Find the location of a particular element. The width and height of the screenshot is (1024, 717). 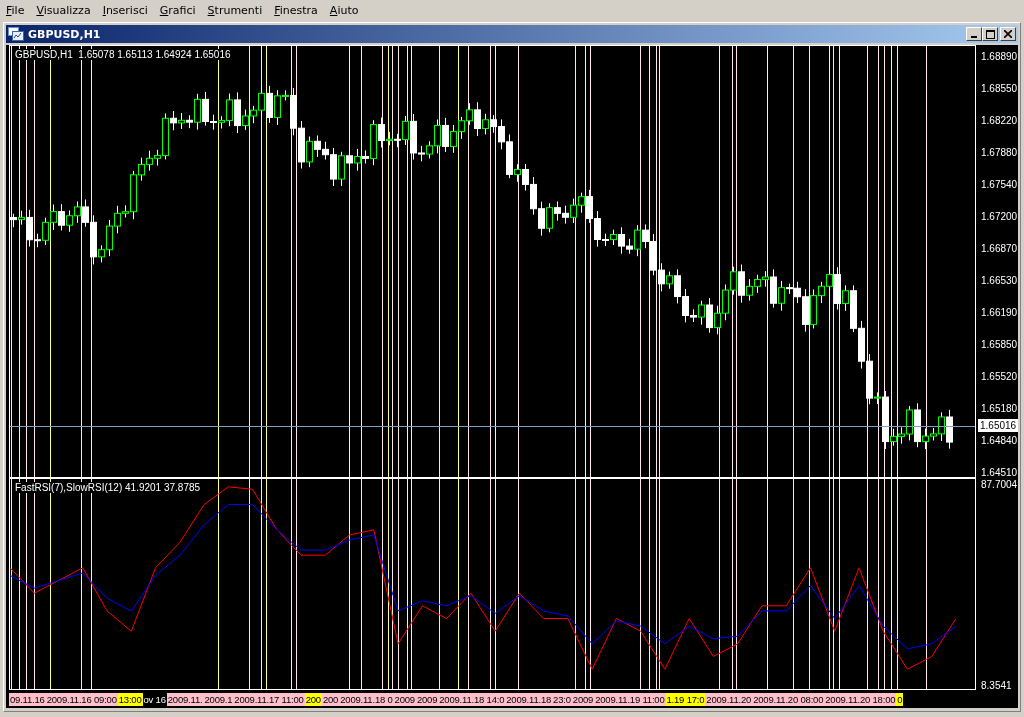

close-icon is located at coordinates (1008, 34).